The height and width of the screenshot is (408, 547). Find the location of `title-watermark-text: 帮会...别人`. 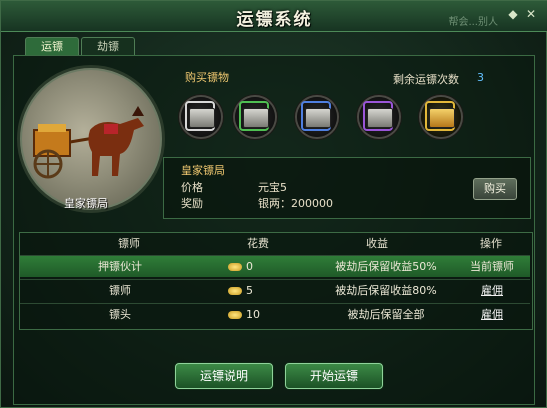

title-watermark-text: 帮会...别人 is located at coordinates (473, 22).